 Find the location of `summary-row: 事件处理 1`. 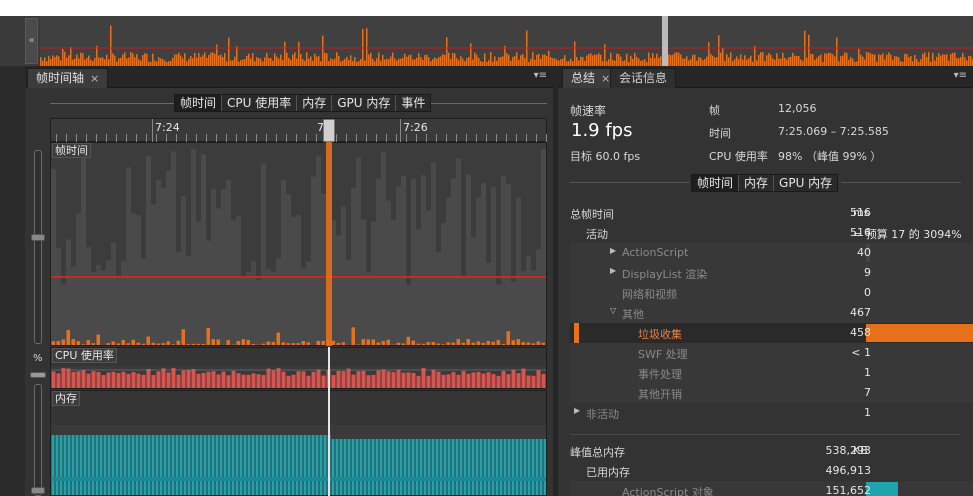

summary-row: 事件处理 1 is located at coordinates (771, 373).